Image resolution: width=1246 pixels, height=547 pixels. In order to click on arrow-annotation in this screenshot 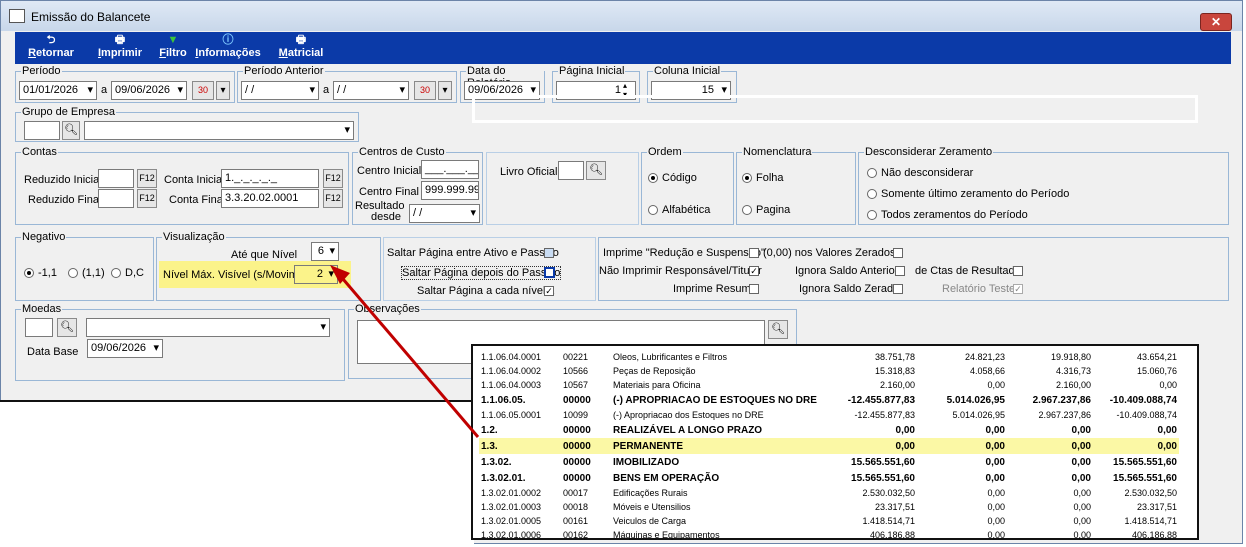, I will do `click(405, 351)`.